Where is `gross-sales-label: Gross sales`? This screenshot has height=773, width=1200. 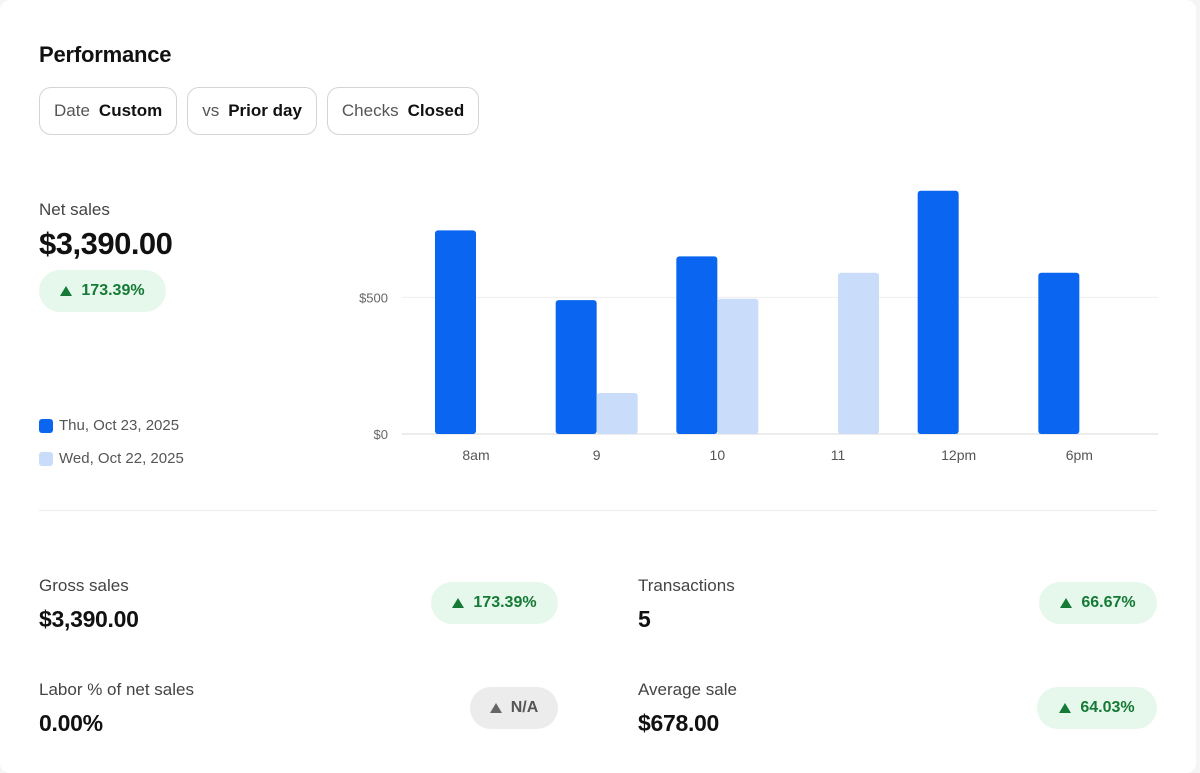
gross-sales-label: Gross sales is located at coordinates (84, 585).